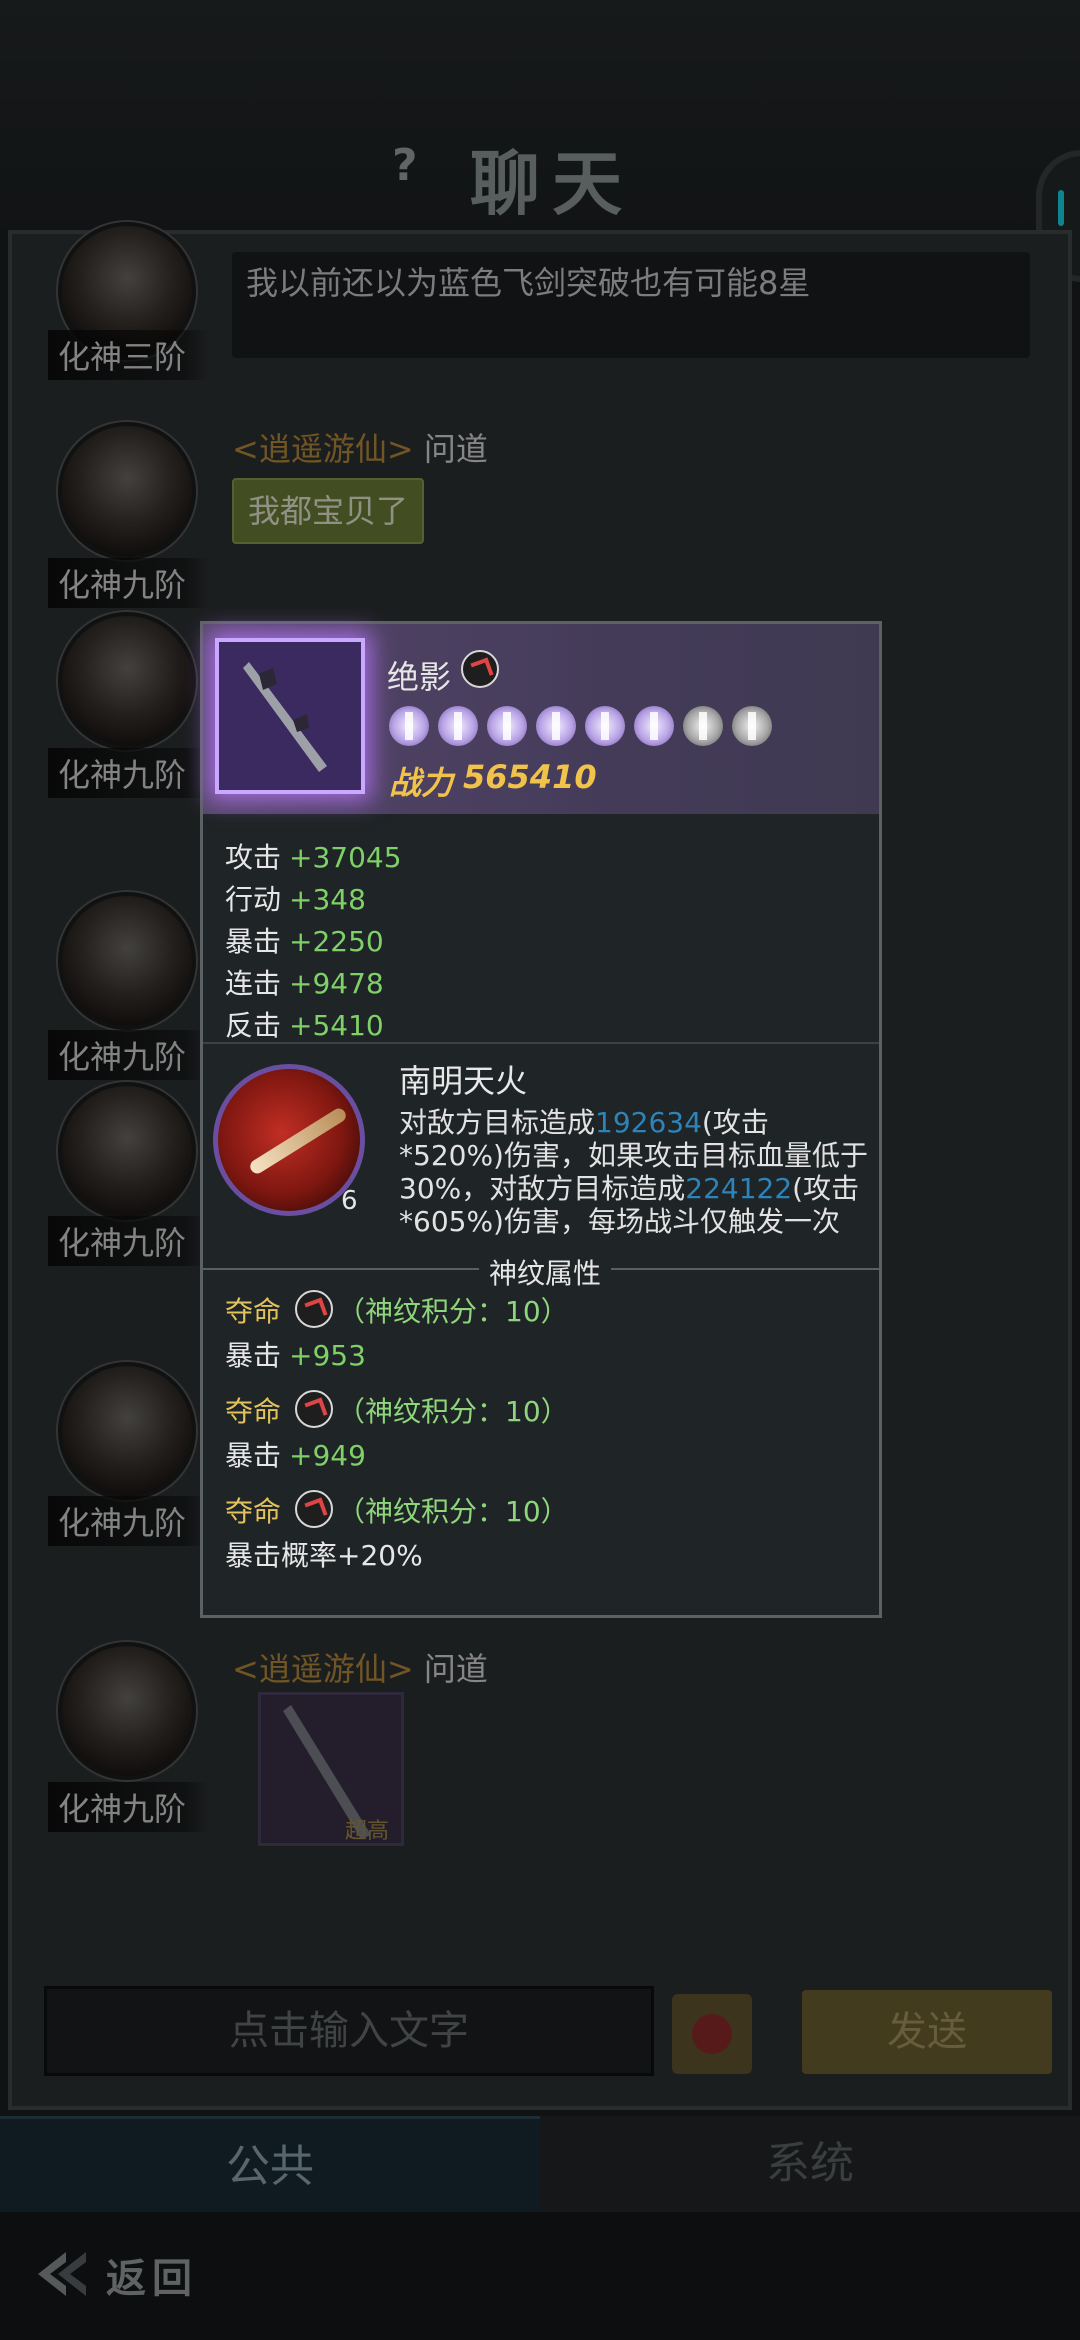 Image resolution: width=1080 pixels, height=2340 pixels. I want to click on damage-value: 192634, so click(648, 1122).